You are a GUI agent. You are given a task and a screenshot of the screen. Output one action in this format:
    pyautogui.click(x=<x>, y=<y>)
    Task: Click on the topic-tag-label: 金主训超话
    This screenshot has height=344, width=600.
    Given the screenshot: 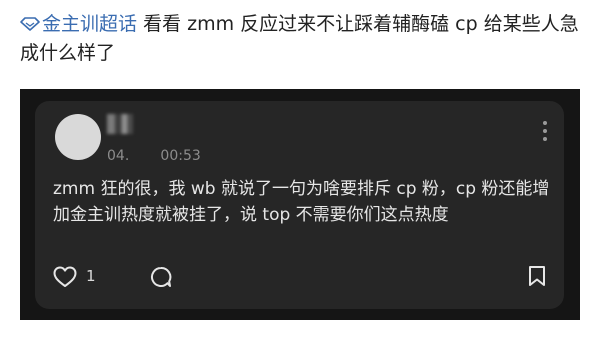 What is the action you would take?
    pyautogui.click(x=90, y=24)
    